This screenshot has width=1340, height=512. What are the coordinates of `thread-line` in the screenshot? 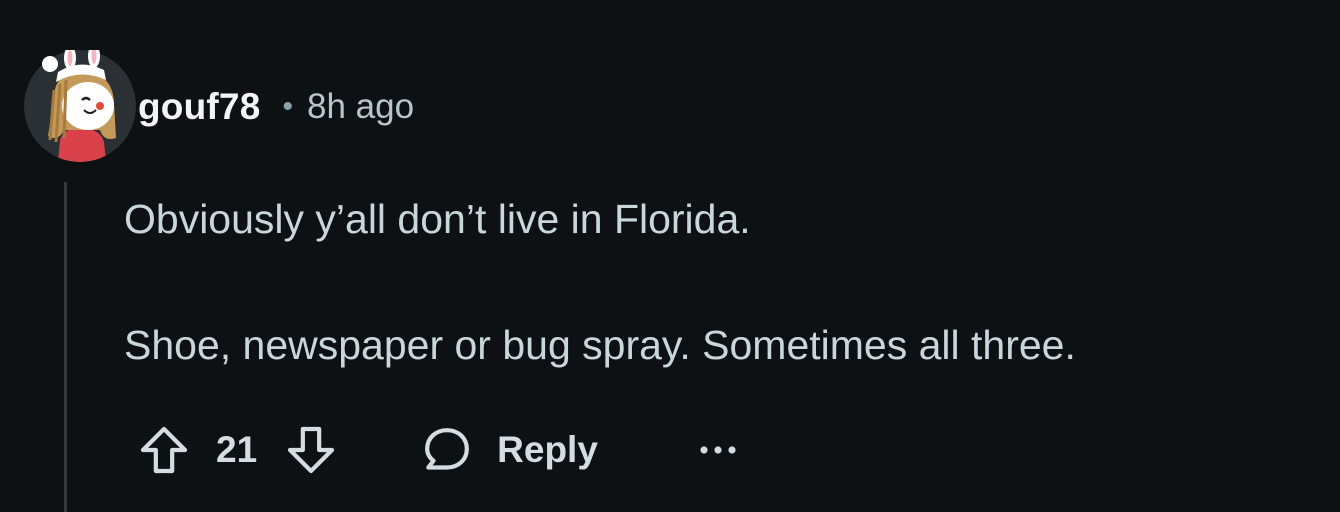 It's located at (65, 347).